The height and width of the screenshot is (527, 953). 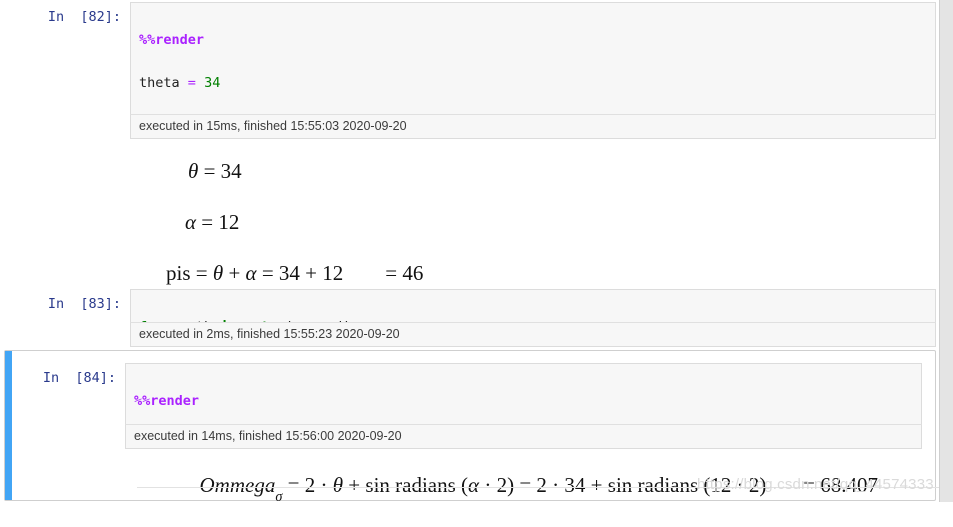 What do you see at coordinates (163, 82) in the screenshot?
I see `identifier-token: theta` at bounding box center [163, 82].